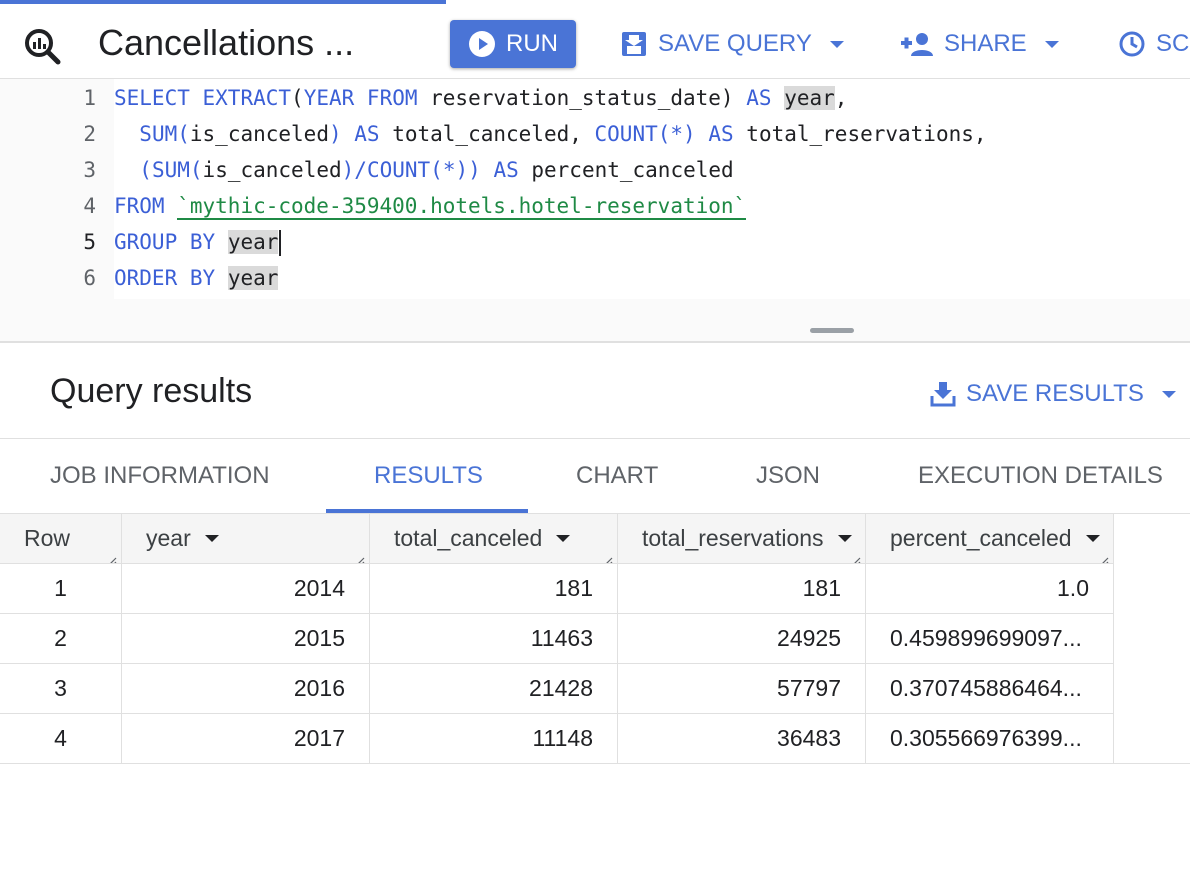 The width and height of the screenshot is (1190, 892). I want to click on tab-json: JSON, so click(788, 476).